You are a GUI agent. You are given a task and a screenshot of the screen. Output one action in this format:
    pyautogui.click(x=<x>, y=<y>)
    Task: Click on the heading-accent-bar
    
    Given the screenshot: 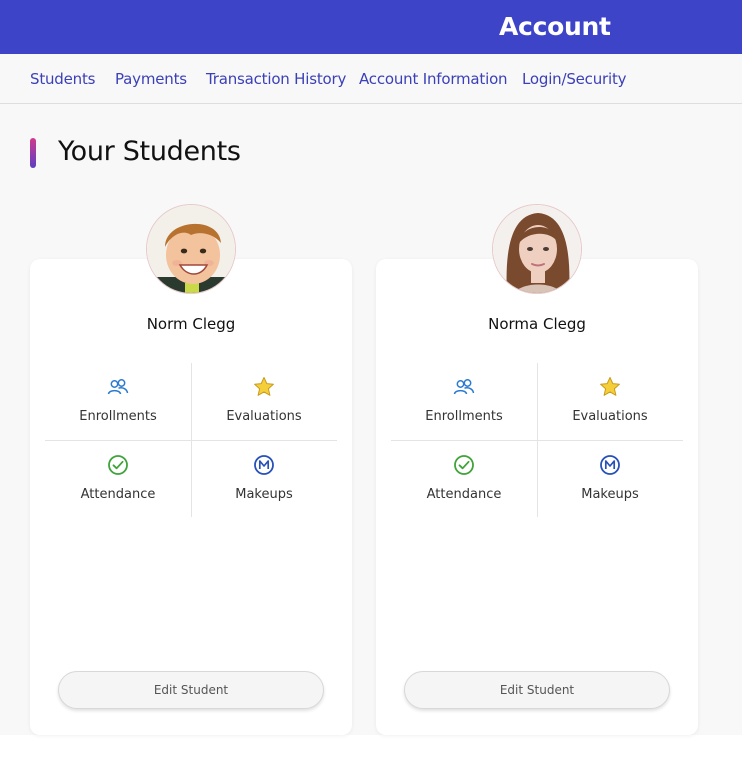 What is the action you would take?
    pyautogui.click(x=33, y=153)
    